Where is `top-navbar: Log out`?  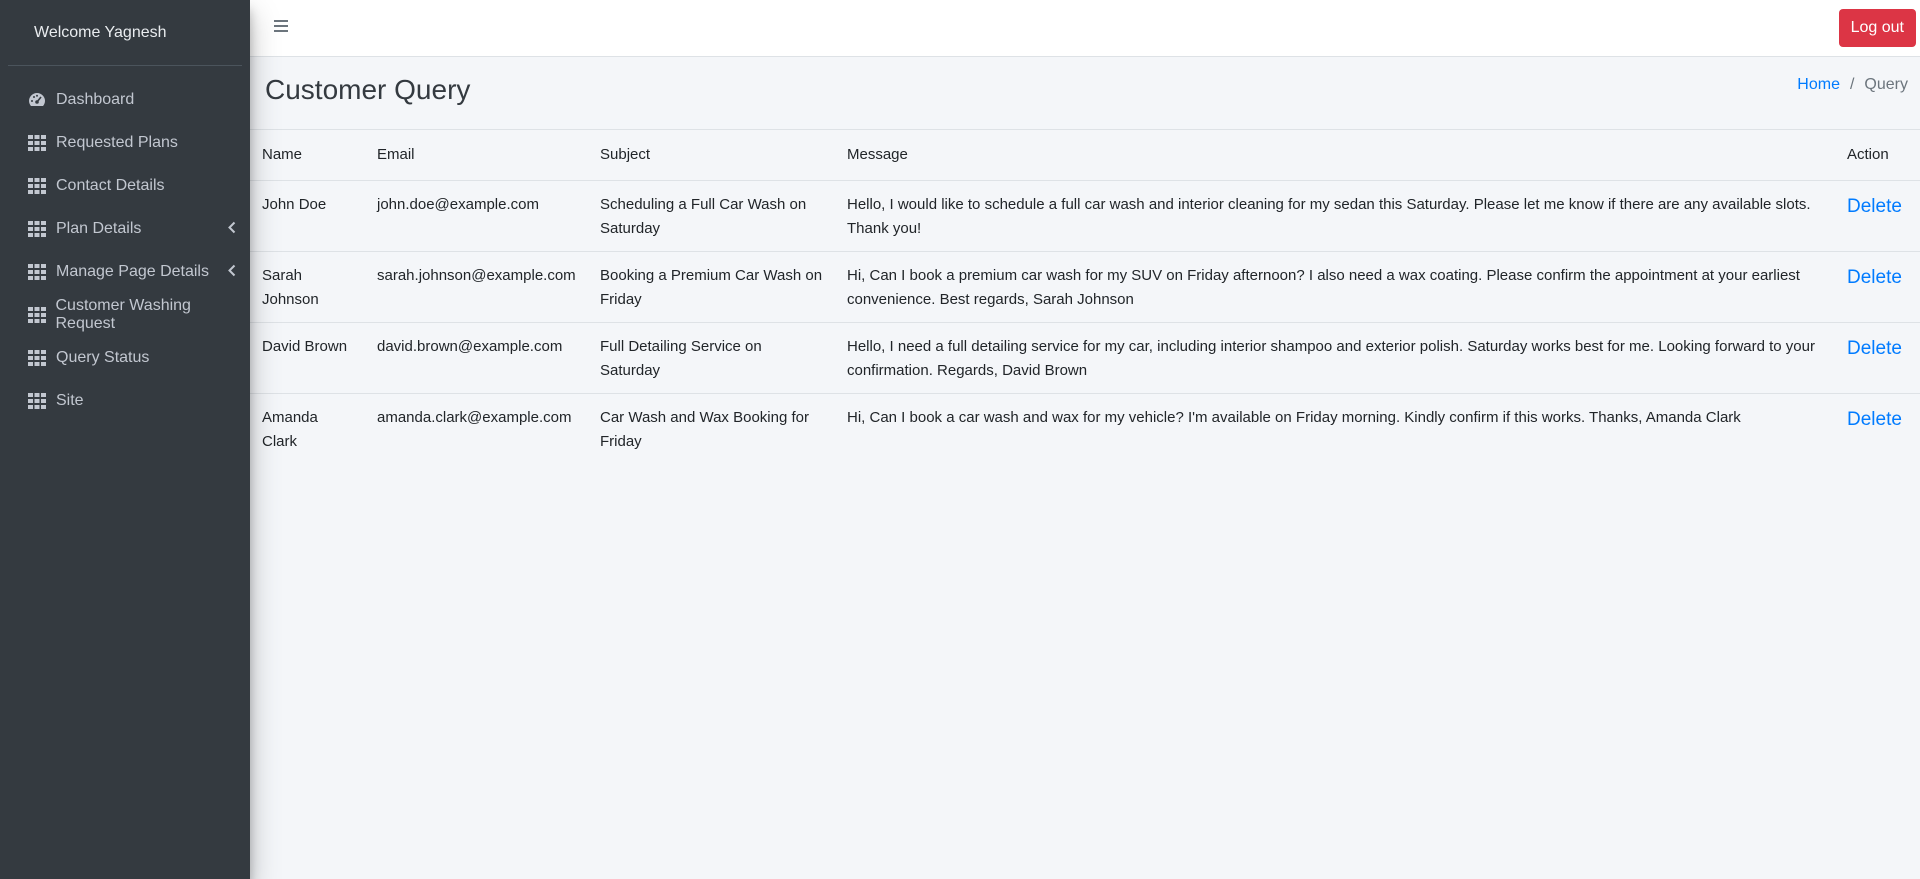 top-navbar: Log out is located at coordinates (1085, 28).